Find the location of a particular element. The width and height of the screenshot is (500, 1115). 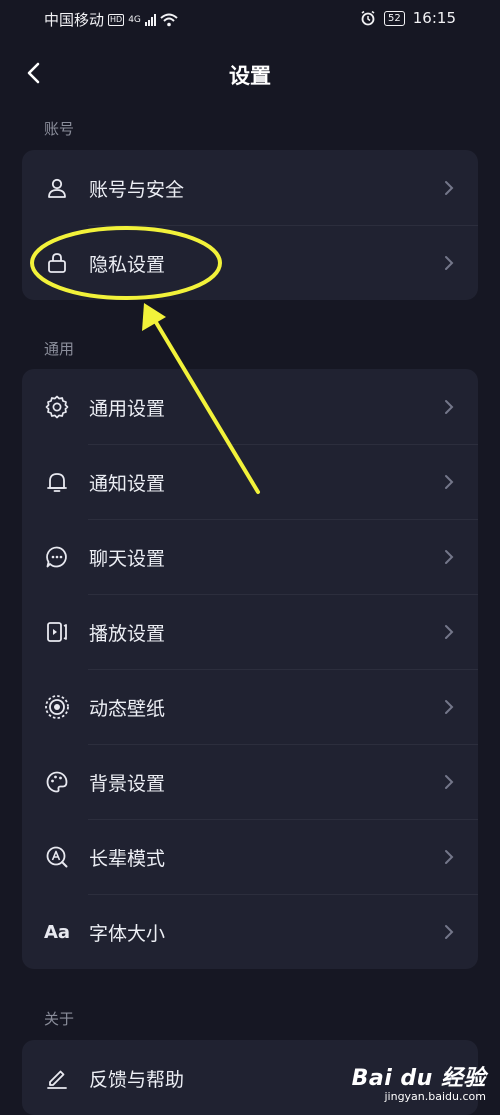

live-wallpaper-icon is located at coordinates (57, 707).